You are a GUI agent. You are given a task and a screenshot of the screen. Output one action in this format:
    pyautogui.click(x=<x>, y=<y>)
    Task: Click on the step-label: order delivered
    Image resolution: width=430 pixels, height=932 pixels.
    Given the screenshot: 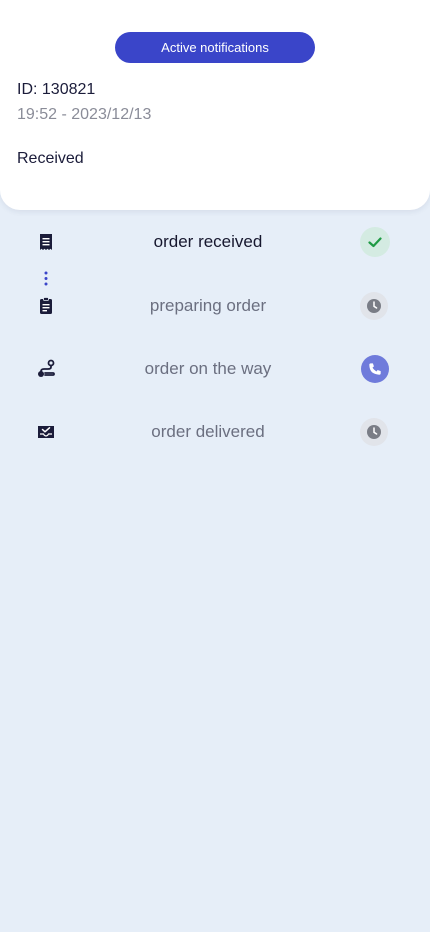 What is the action you would take?
    pyautogui.click(x=208, y=431)
    